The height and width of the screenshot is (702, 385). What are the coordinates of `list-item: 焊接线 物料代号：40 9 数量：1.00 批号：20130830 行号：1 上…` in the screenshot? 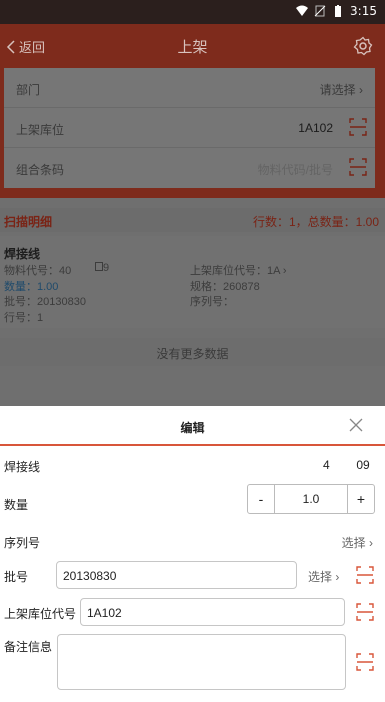 It's located at (192, 282).